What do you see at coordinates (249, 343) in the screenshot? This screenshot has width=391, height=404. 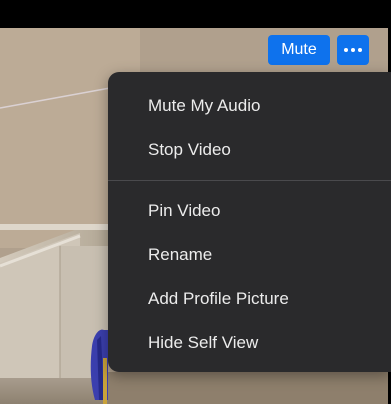 I see `menu-item-hide-self-view: Hide Self View` at bounding box center [249, 343].